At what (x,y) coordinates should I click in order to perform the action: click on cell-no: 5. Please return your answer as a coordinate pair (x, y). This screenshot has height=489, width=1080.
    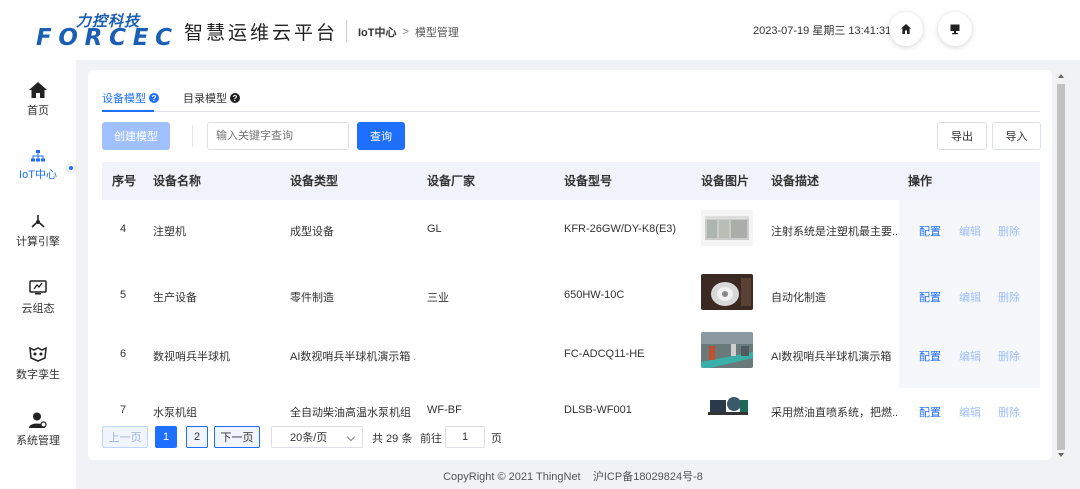
    Looking at the image, I should click on (123, 295).